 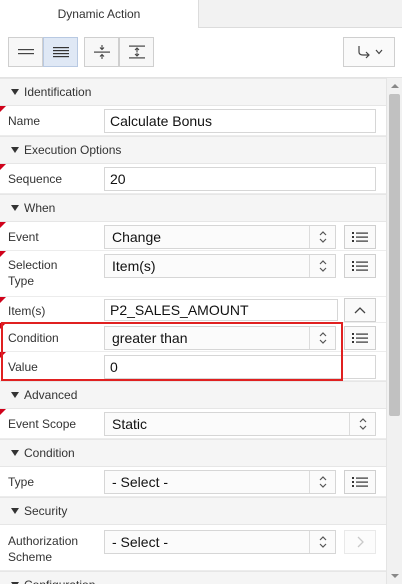 I want to click on scroll-down-icon, so click(x=395, y=576).